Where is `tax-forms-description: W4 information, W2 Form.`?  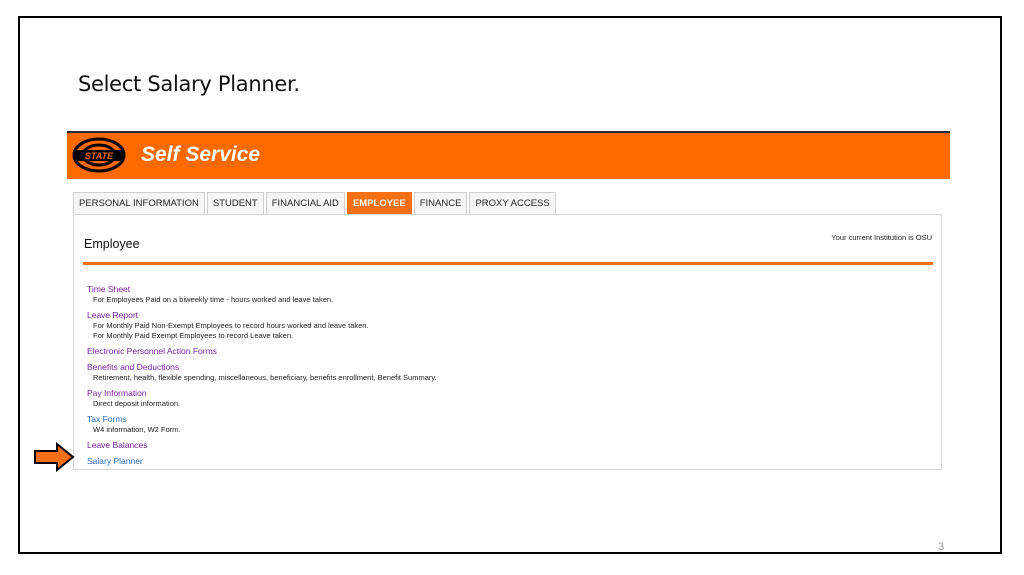 tax-forms-description: W4 information, W2 Form. is located at coordinates (137, 429).